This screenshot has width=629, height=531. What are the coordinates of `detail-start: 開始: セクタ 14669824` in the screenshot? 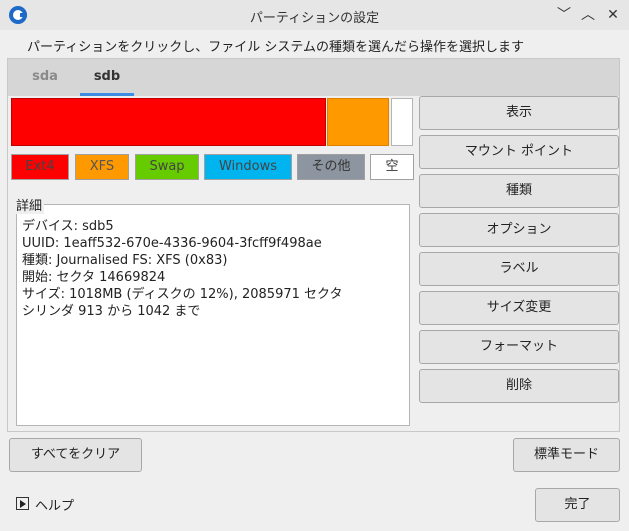 It's located at (94, 277).